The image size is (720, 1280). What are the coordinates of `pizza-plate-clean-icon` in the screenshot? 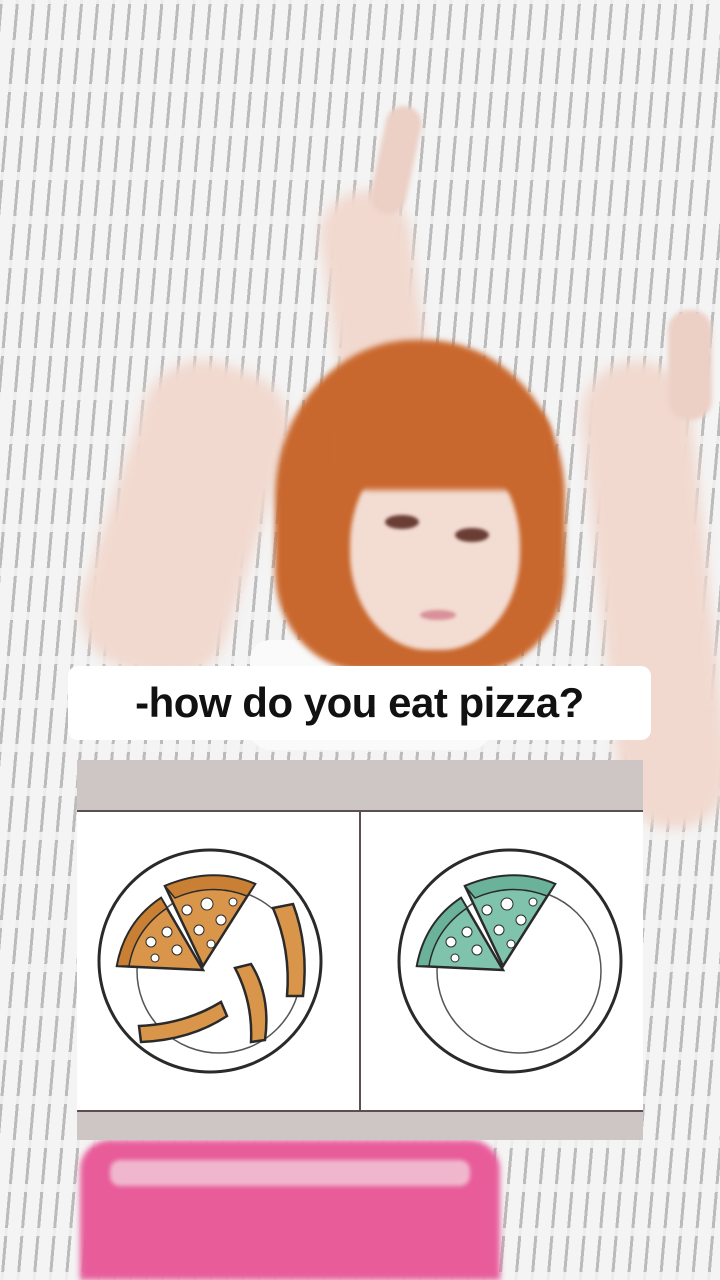 It's located at (510, 961).